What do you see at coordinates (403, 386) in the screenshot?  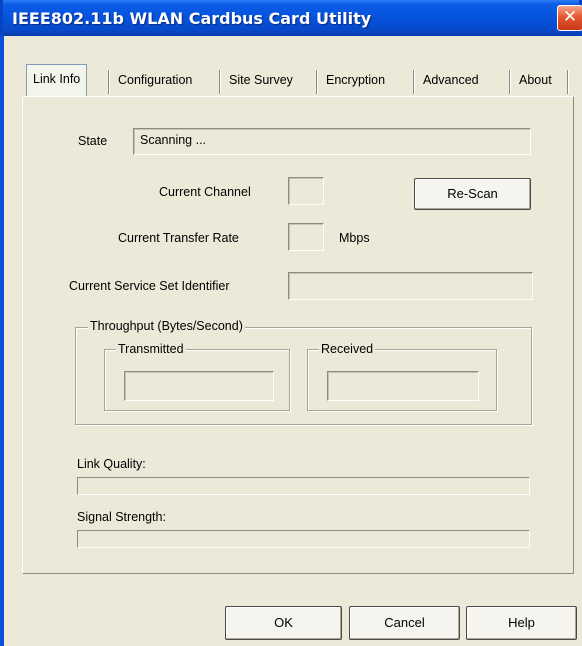 I see `received-field` at bounding box center [403, 386].